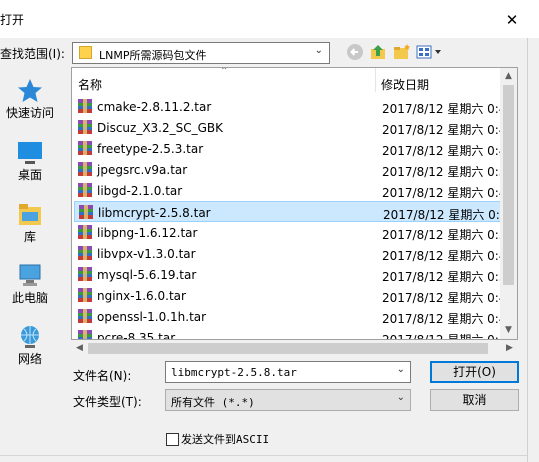  I want to click on file-row: jpegsrc.v9a.tar 2017/8/12 星期六 0:3, so click(288, 169).